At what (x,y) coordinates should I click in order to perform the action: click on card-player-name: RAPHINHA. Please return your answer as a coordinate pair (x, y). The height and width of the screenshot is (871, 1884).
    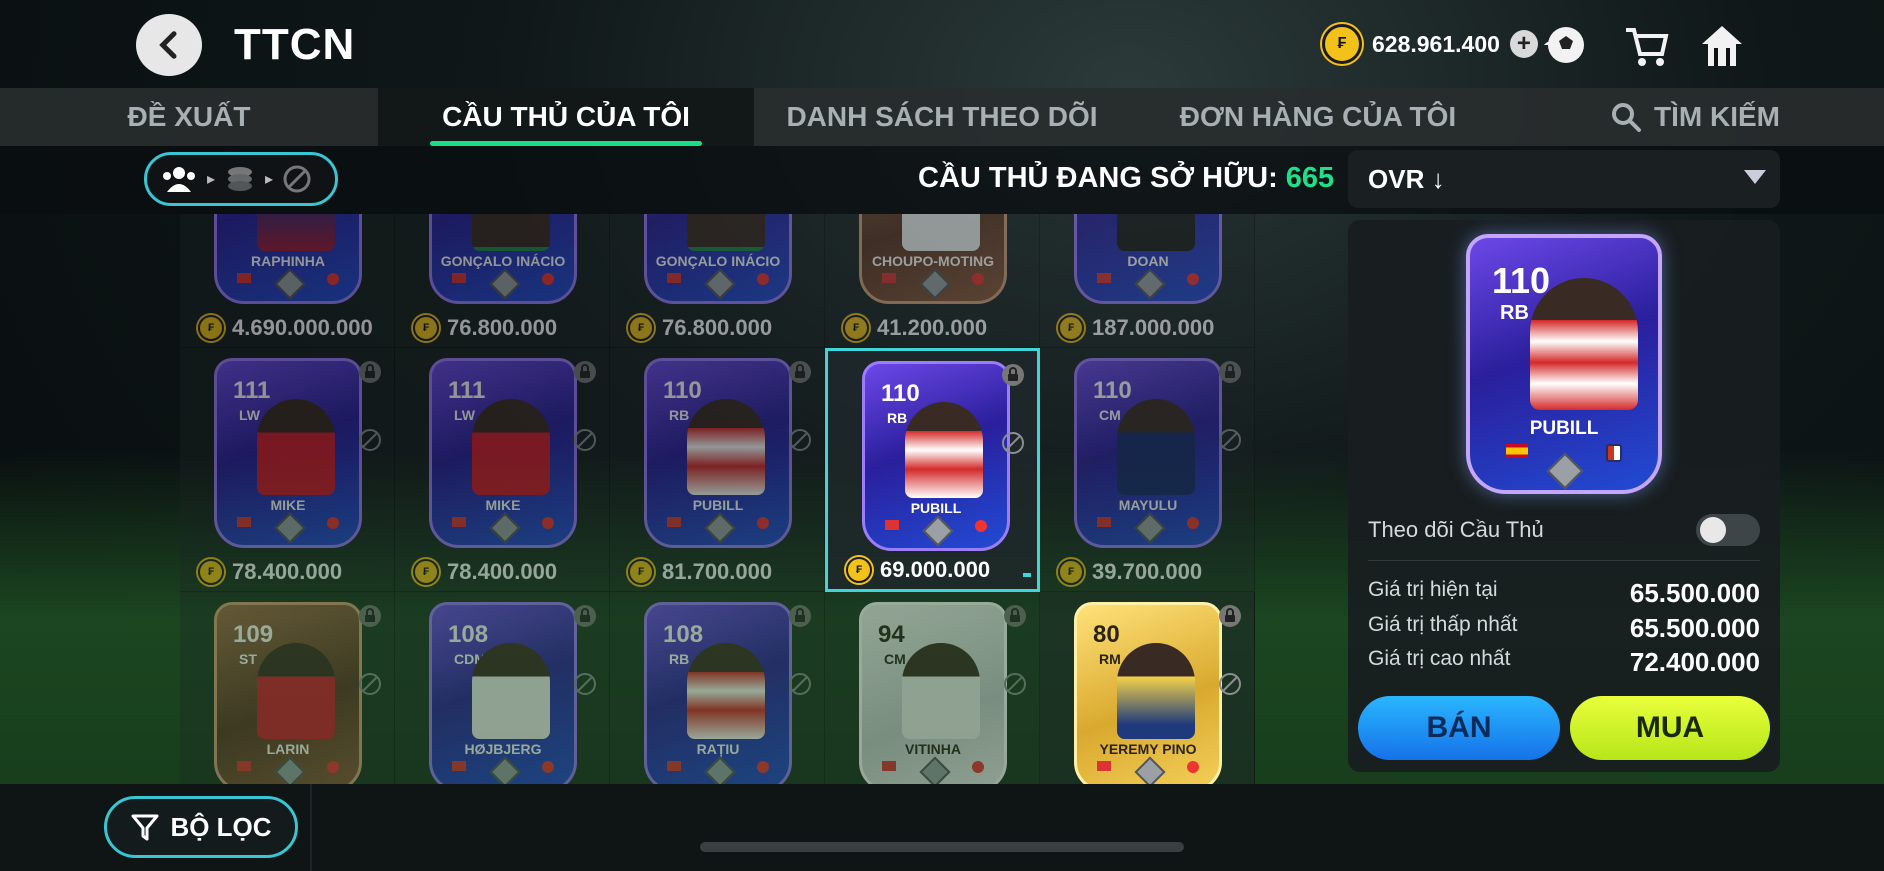
    Looking at the image, I should click on (288, 261).